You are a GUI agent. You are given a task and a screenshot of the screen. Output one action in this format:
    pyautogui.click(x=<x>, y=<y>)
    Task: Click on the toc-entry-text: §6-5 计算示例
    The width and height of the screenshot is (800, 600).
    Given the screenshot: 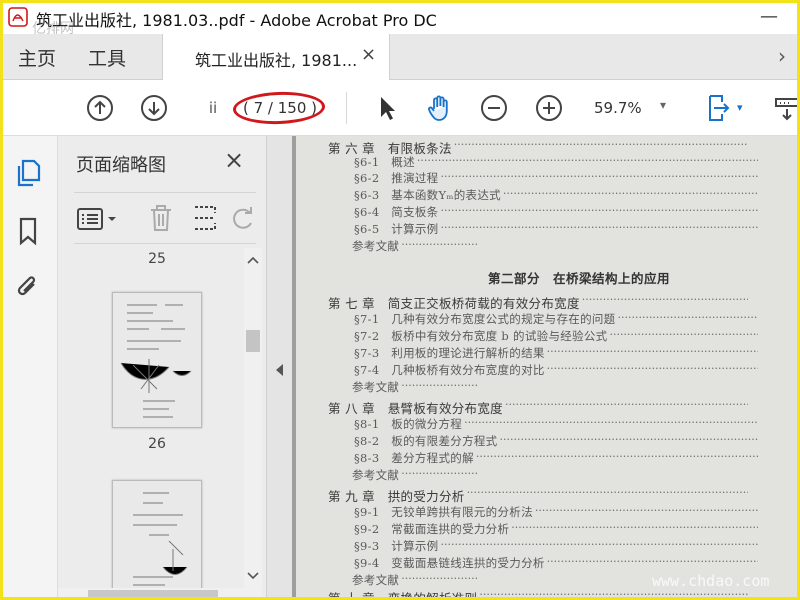 What is the action you would take?
    pyautogui.click(x=396, y=229)
    